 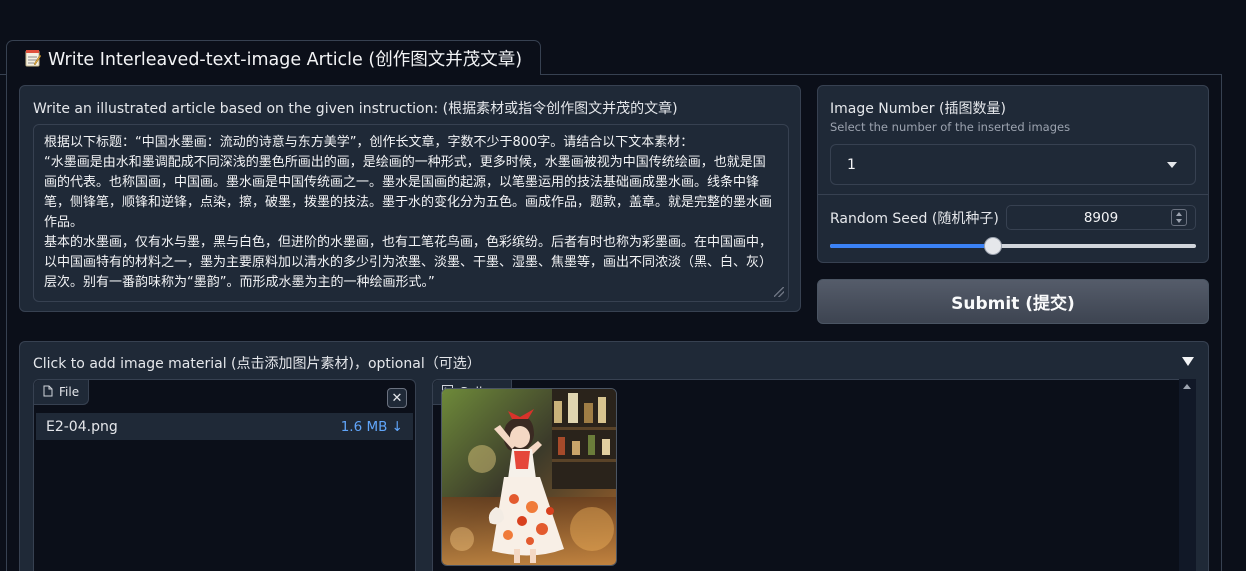 What do you see at coordinates (1187, 386) in the screenshot?
I see `scroll-up-icon` at bounding box center [1187, 386].